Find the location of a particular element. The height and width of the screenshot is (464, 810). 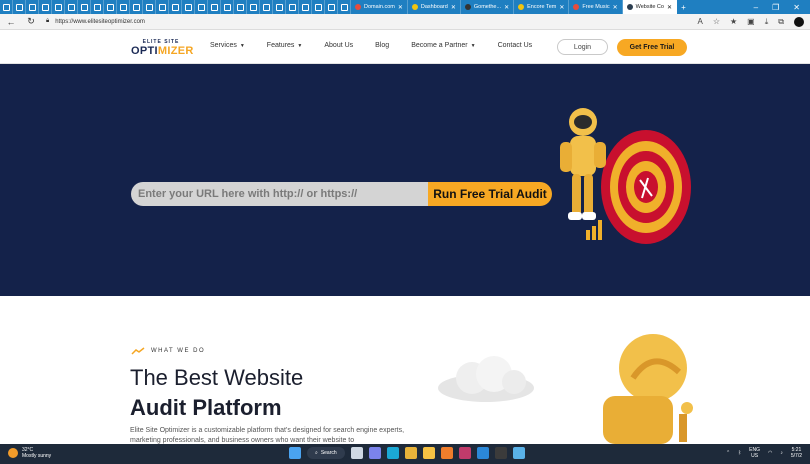

system-tray: ⌃ ᛒ ENG US ◠ ♪ 5:21 5/7/2 is located at coordinates (764, 453).